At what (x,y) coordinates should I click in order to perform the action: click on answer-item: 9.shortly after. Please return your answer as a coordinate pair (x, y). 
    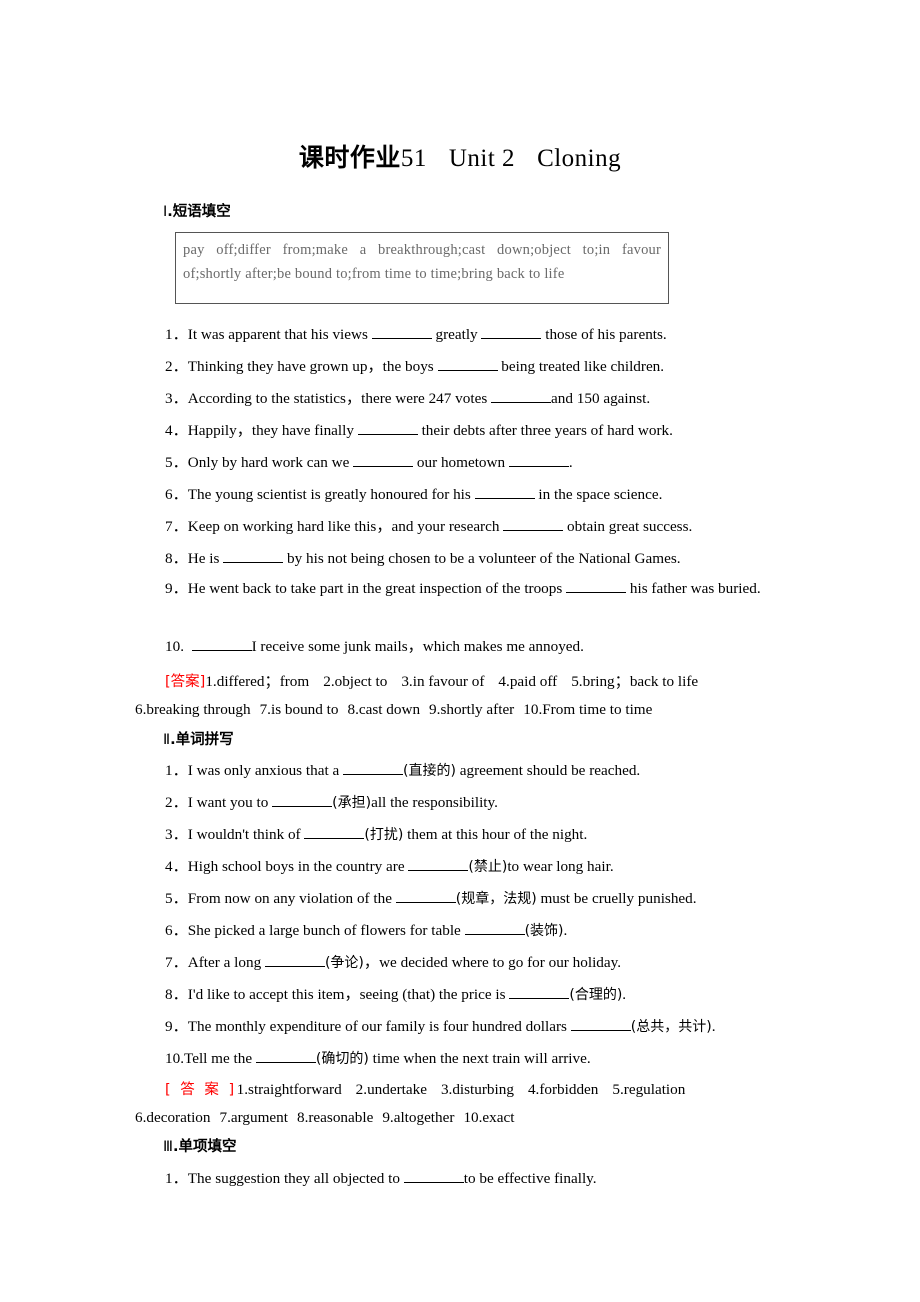
    Looking at the image, I should click on (472, 709).